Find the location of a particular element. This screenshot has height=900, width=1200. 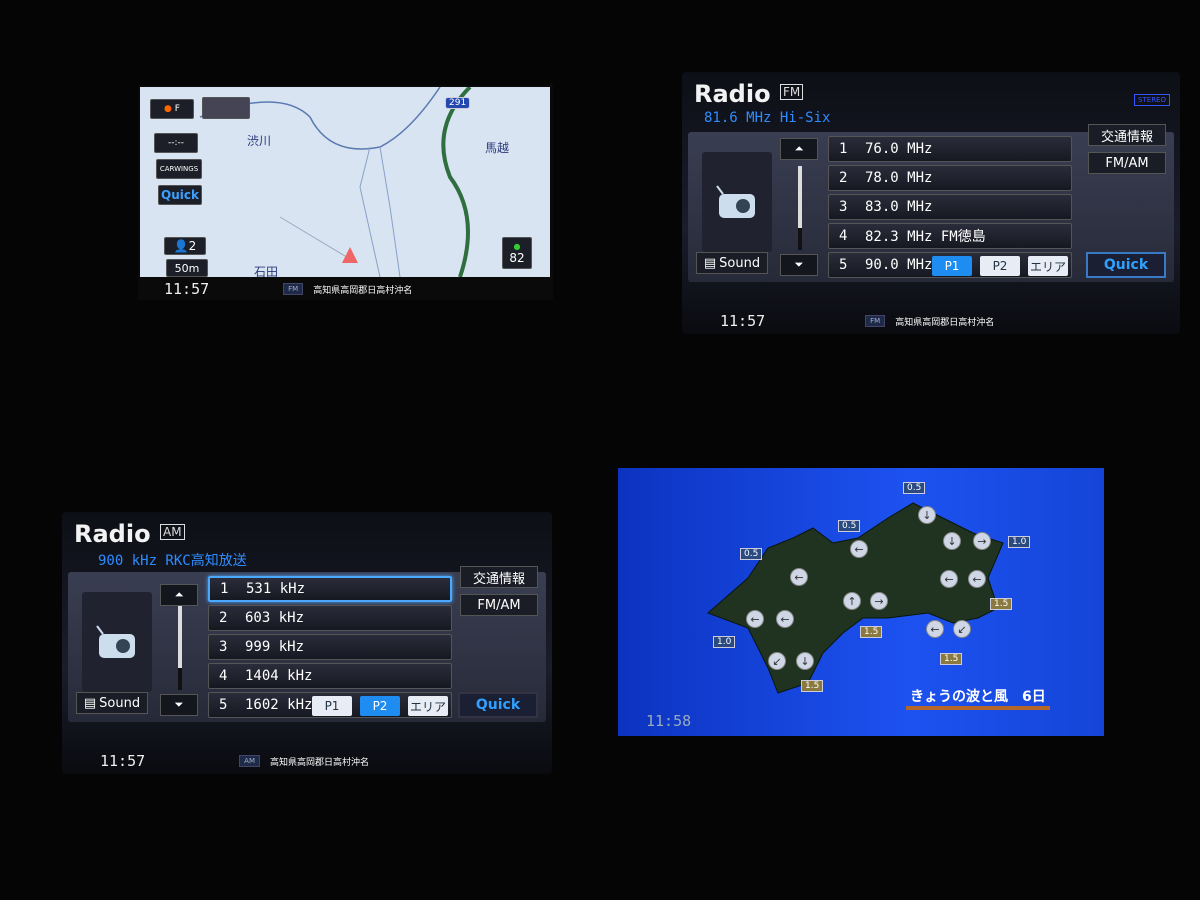

compass-icon: ● is located at coordinates (168, 109).